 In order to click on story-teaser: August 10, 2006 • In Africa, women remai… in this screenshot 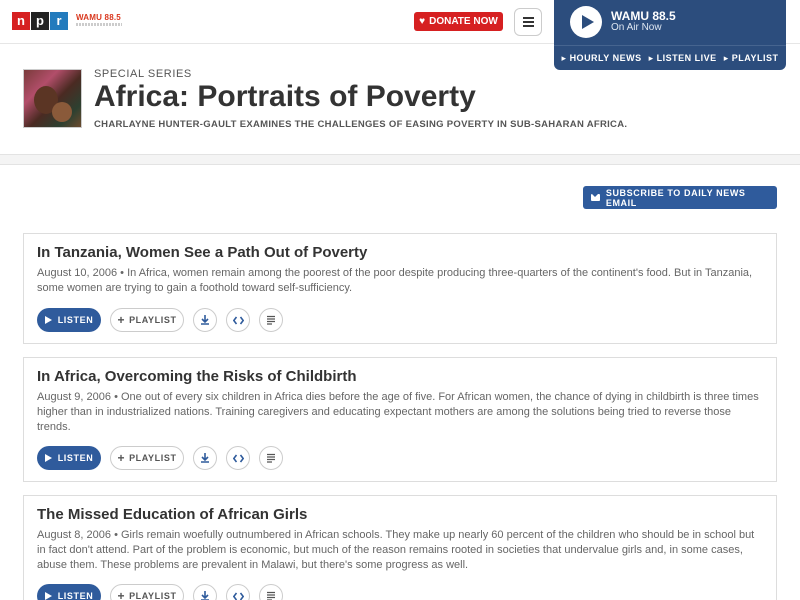, I will do `click(395, 280)`.